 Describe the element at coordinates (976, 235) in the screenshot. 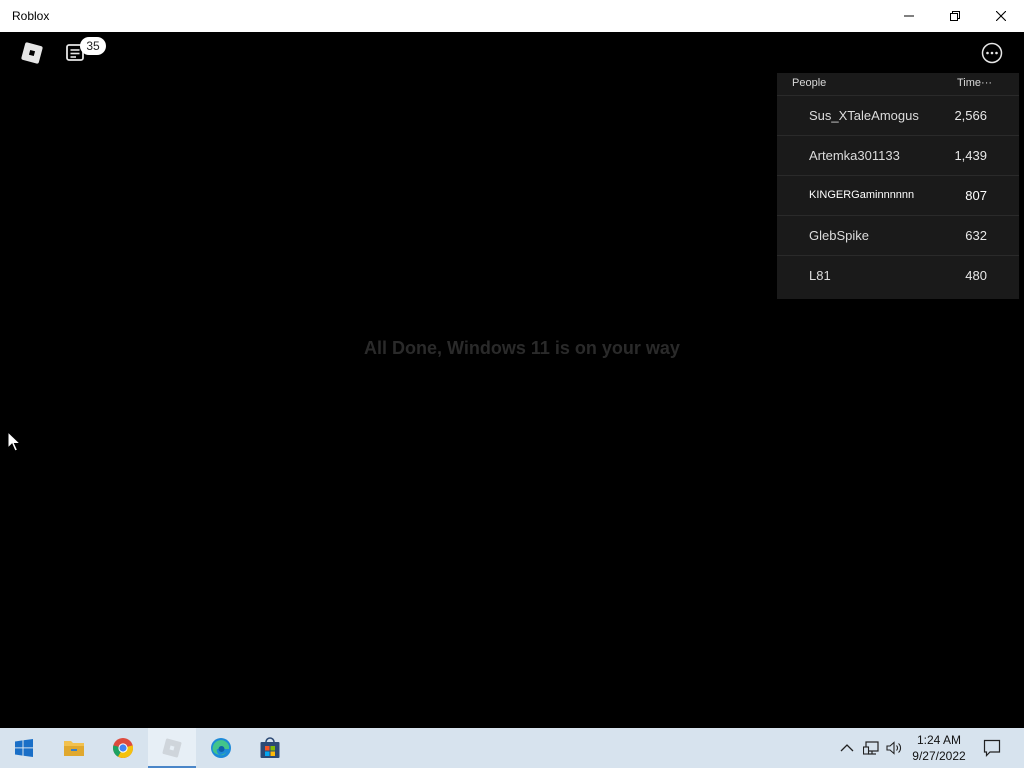

I see `player-time: 632` at that location.